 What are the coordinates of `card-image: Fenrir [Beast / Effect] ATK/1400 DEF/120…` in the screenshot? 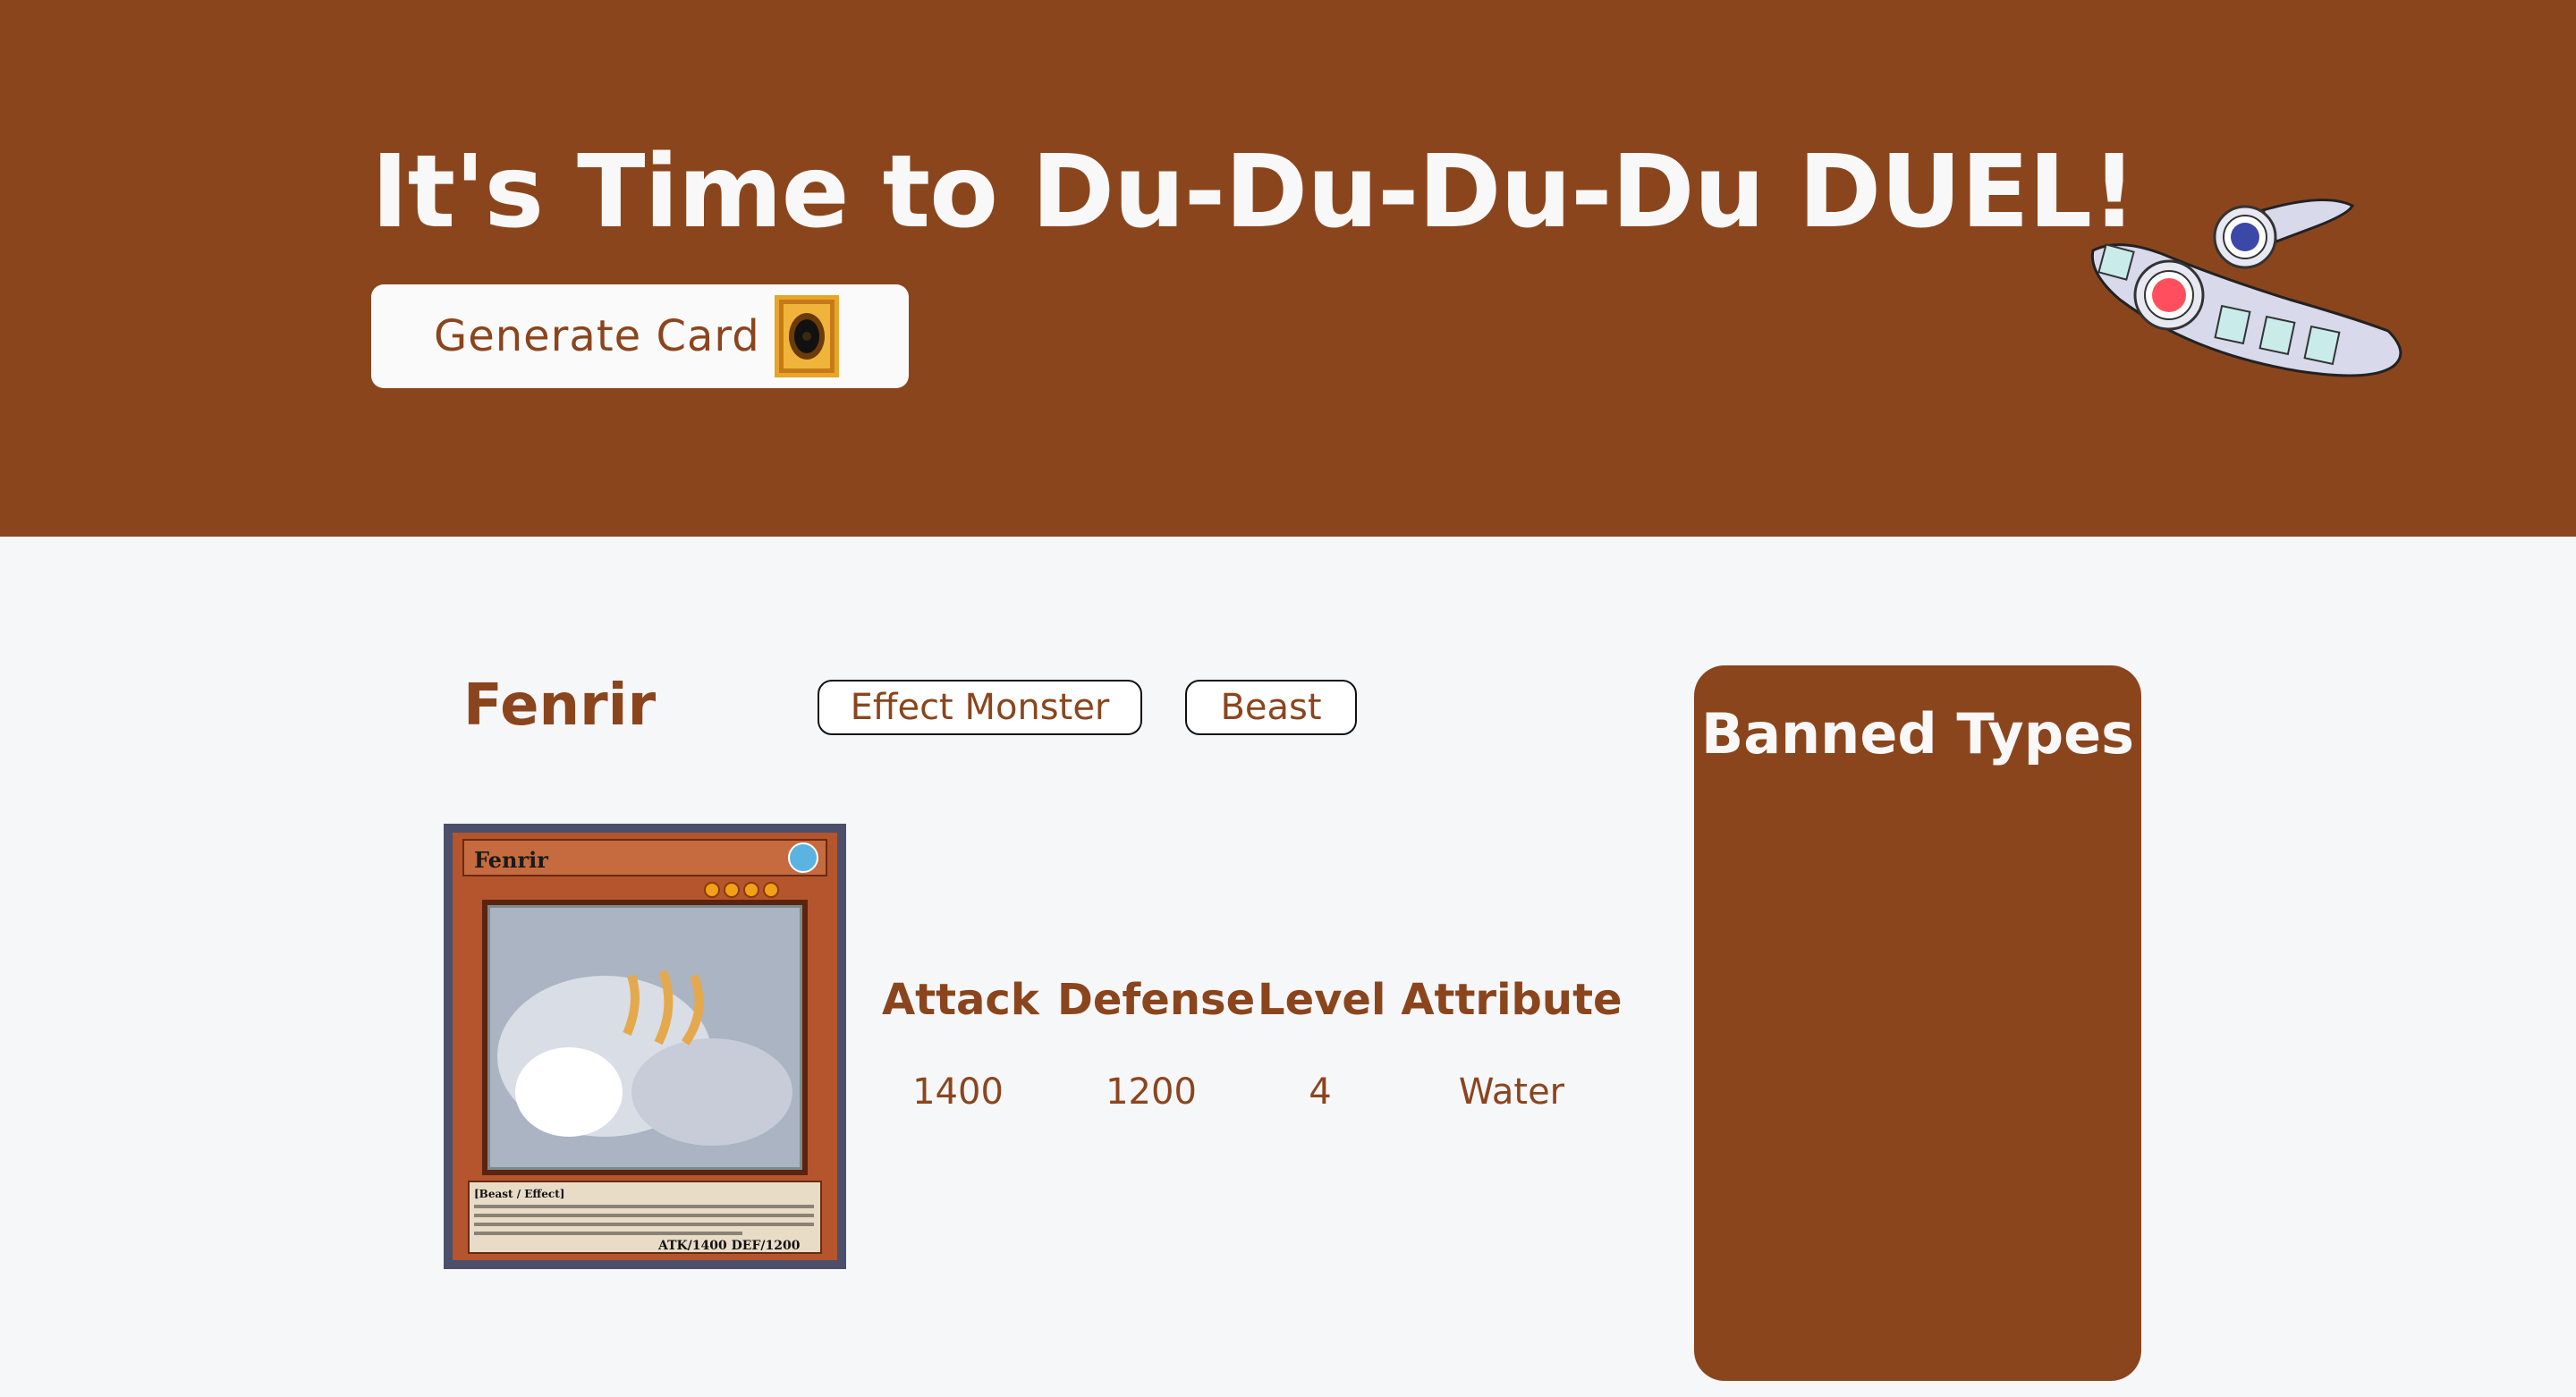 It's located at (645, 1046).